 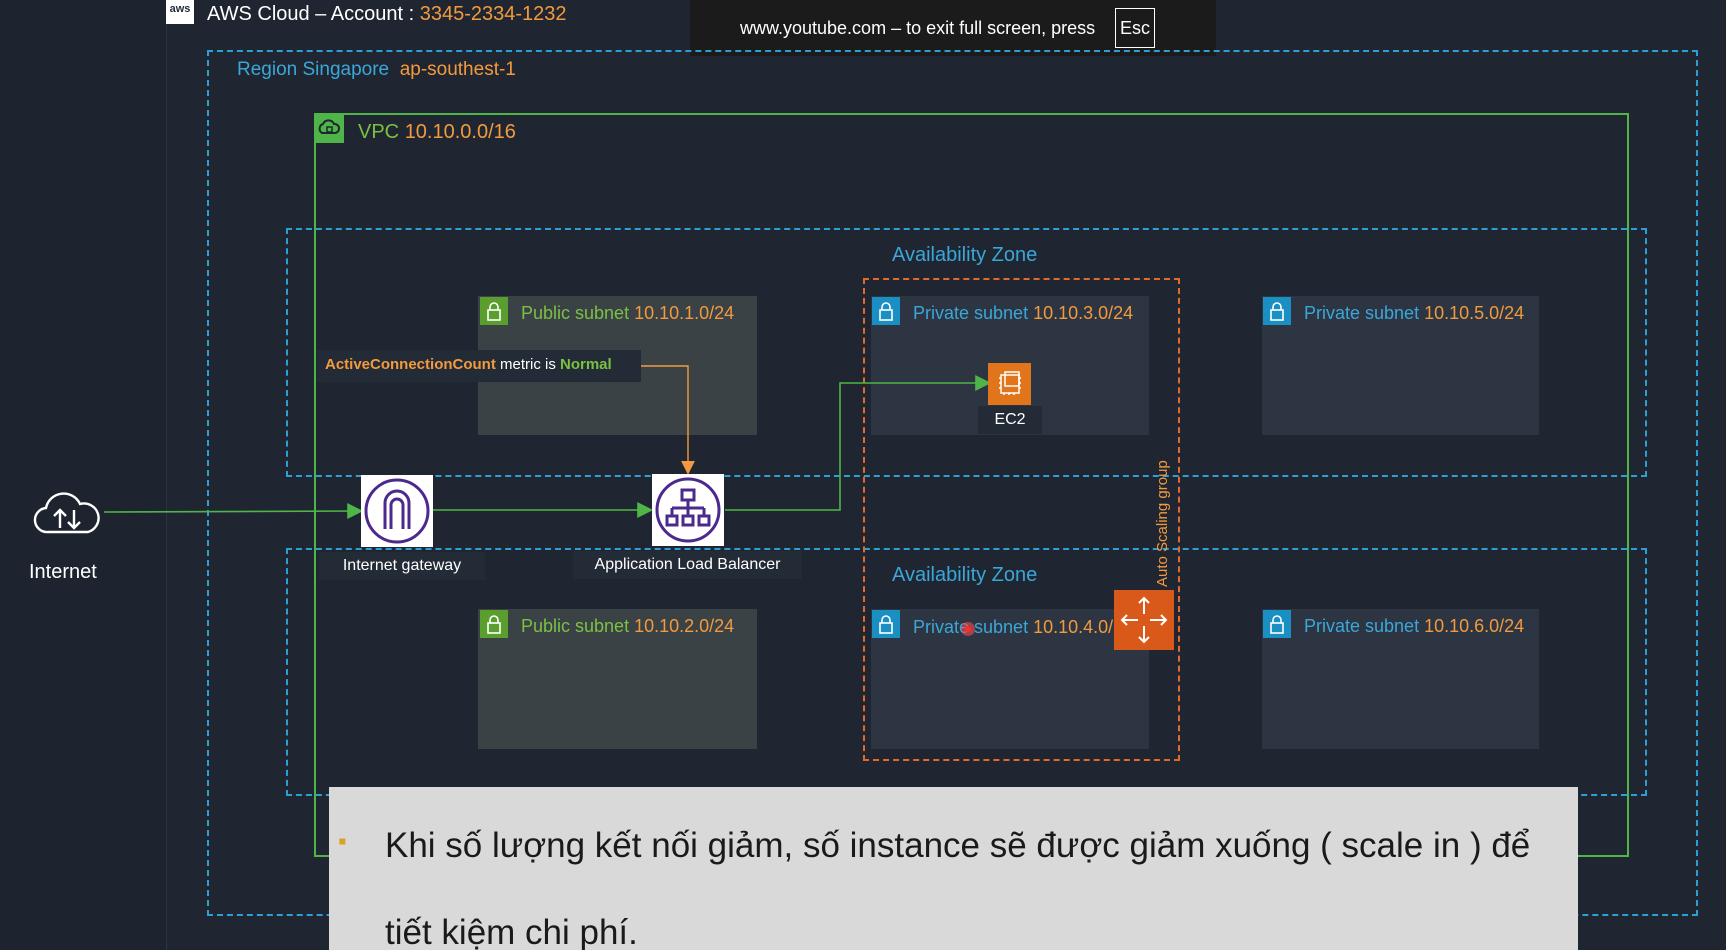 What do you see at coordinates (687, 565) in the screenshot?
I see `load-balancer-label: Application Load Balancer` at bounding box center [687, 565].